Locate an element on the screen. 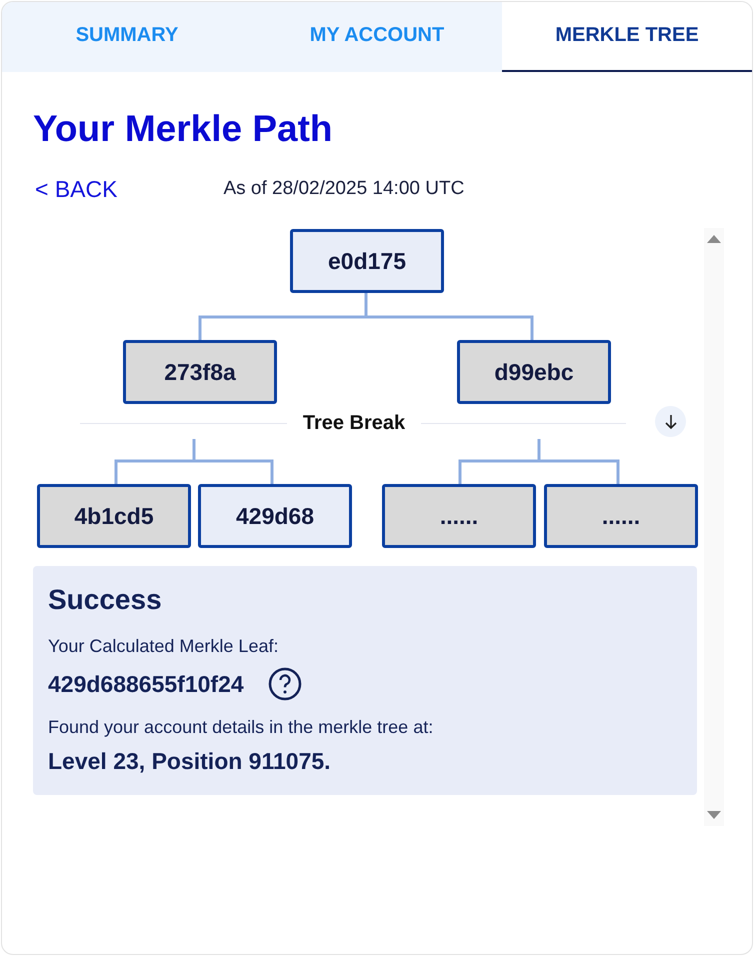  scrollbar is located at coordinates (714, 527).